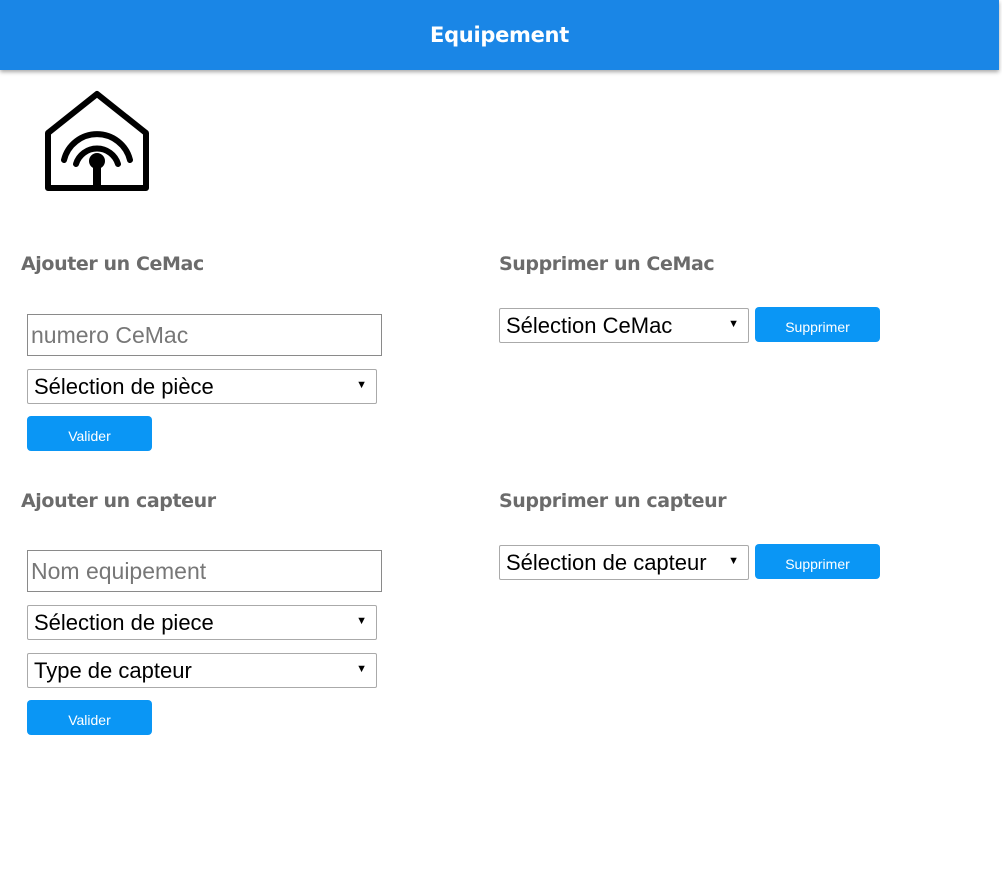 The image size is (1002, 885). Describe the element at coordinates (607, 264) in the screenshot. I see `delete-cemac-title: Supprimer un CeMac` at that location.